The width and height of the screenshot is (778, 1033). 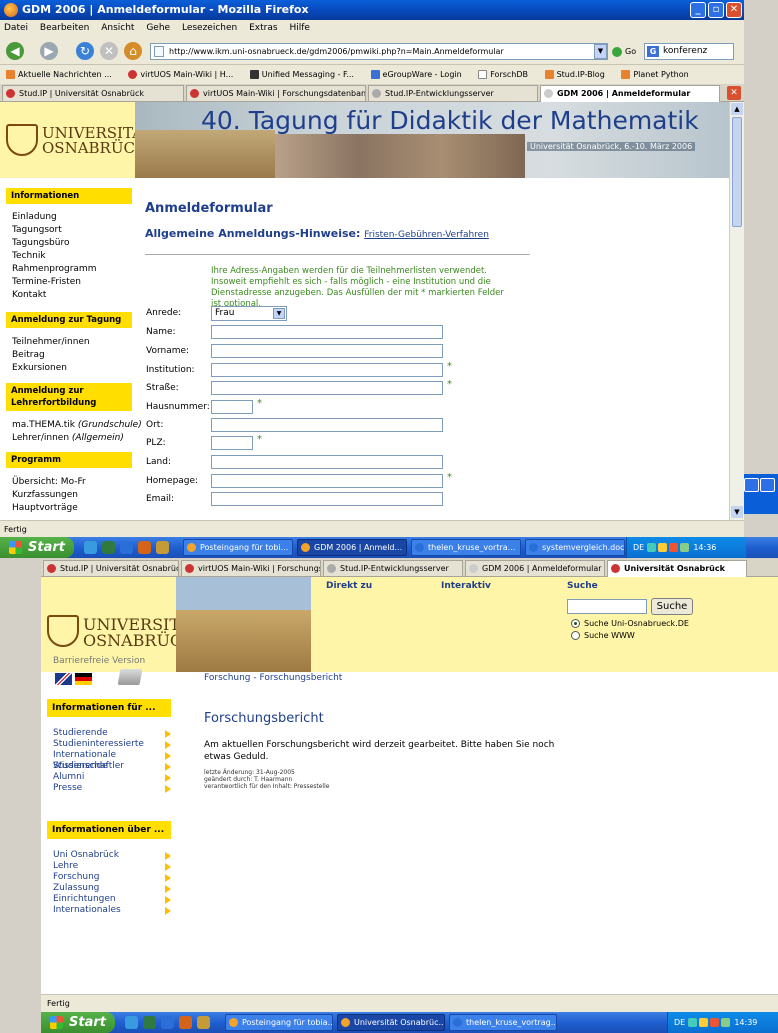 I want to click on site-search-input, so click(x=607, y=606).